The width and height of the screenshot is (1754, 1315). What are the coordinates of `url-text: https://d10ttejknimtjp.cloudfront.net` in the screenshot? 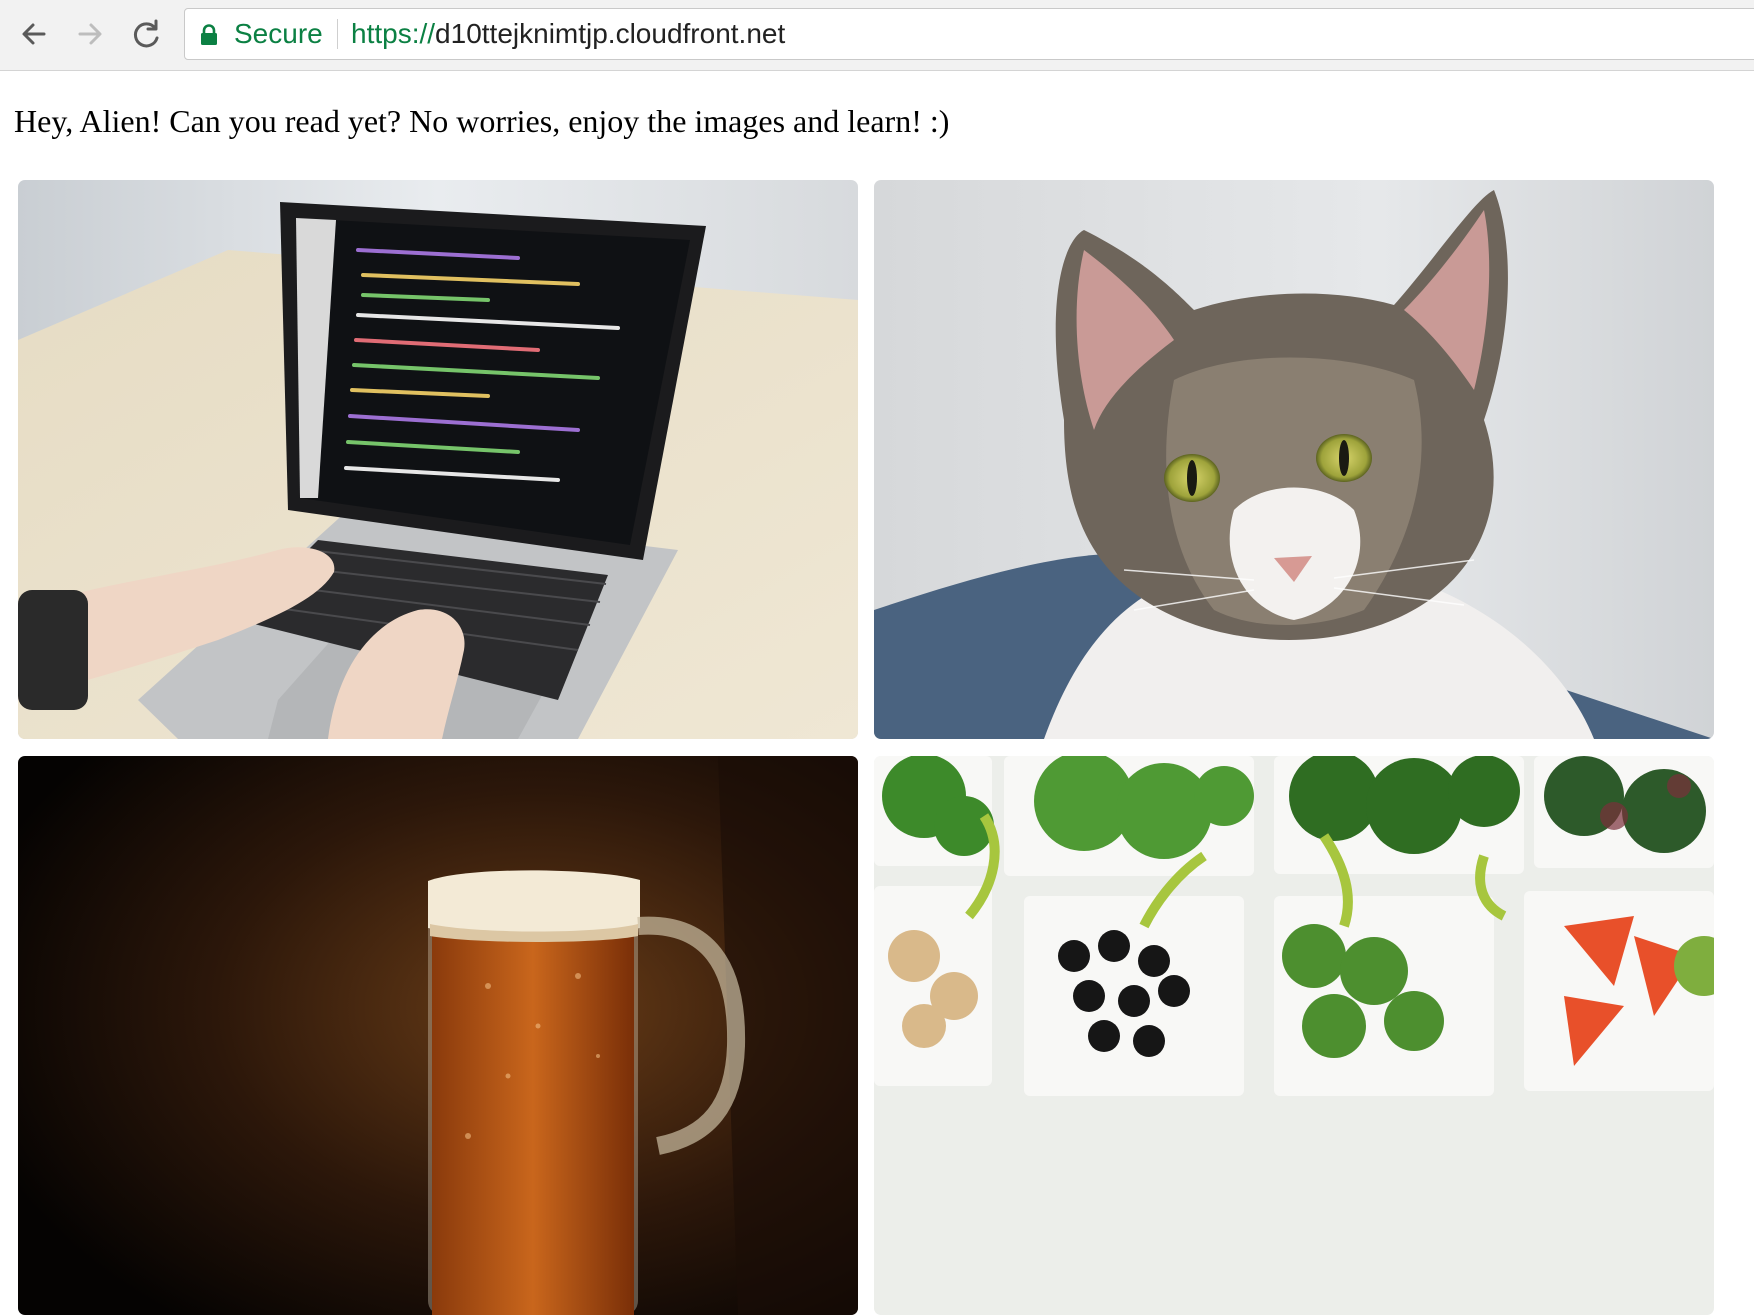 It's located at (568, 34).